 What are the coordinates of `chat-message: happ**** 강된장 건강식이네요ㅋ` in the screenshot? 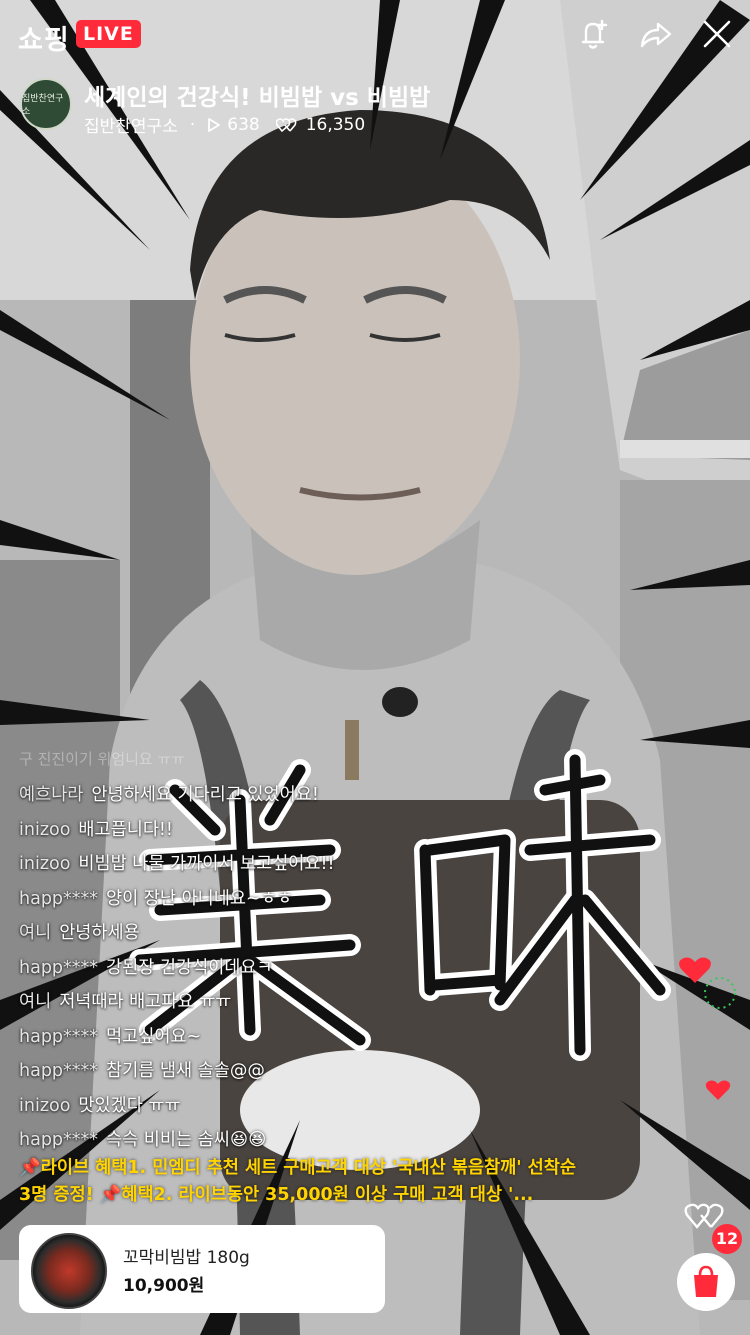 It's located at (319, 968).